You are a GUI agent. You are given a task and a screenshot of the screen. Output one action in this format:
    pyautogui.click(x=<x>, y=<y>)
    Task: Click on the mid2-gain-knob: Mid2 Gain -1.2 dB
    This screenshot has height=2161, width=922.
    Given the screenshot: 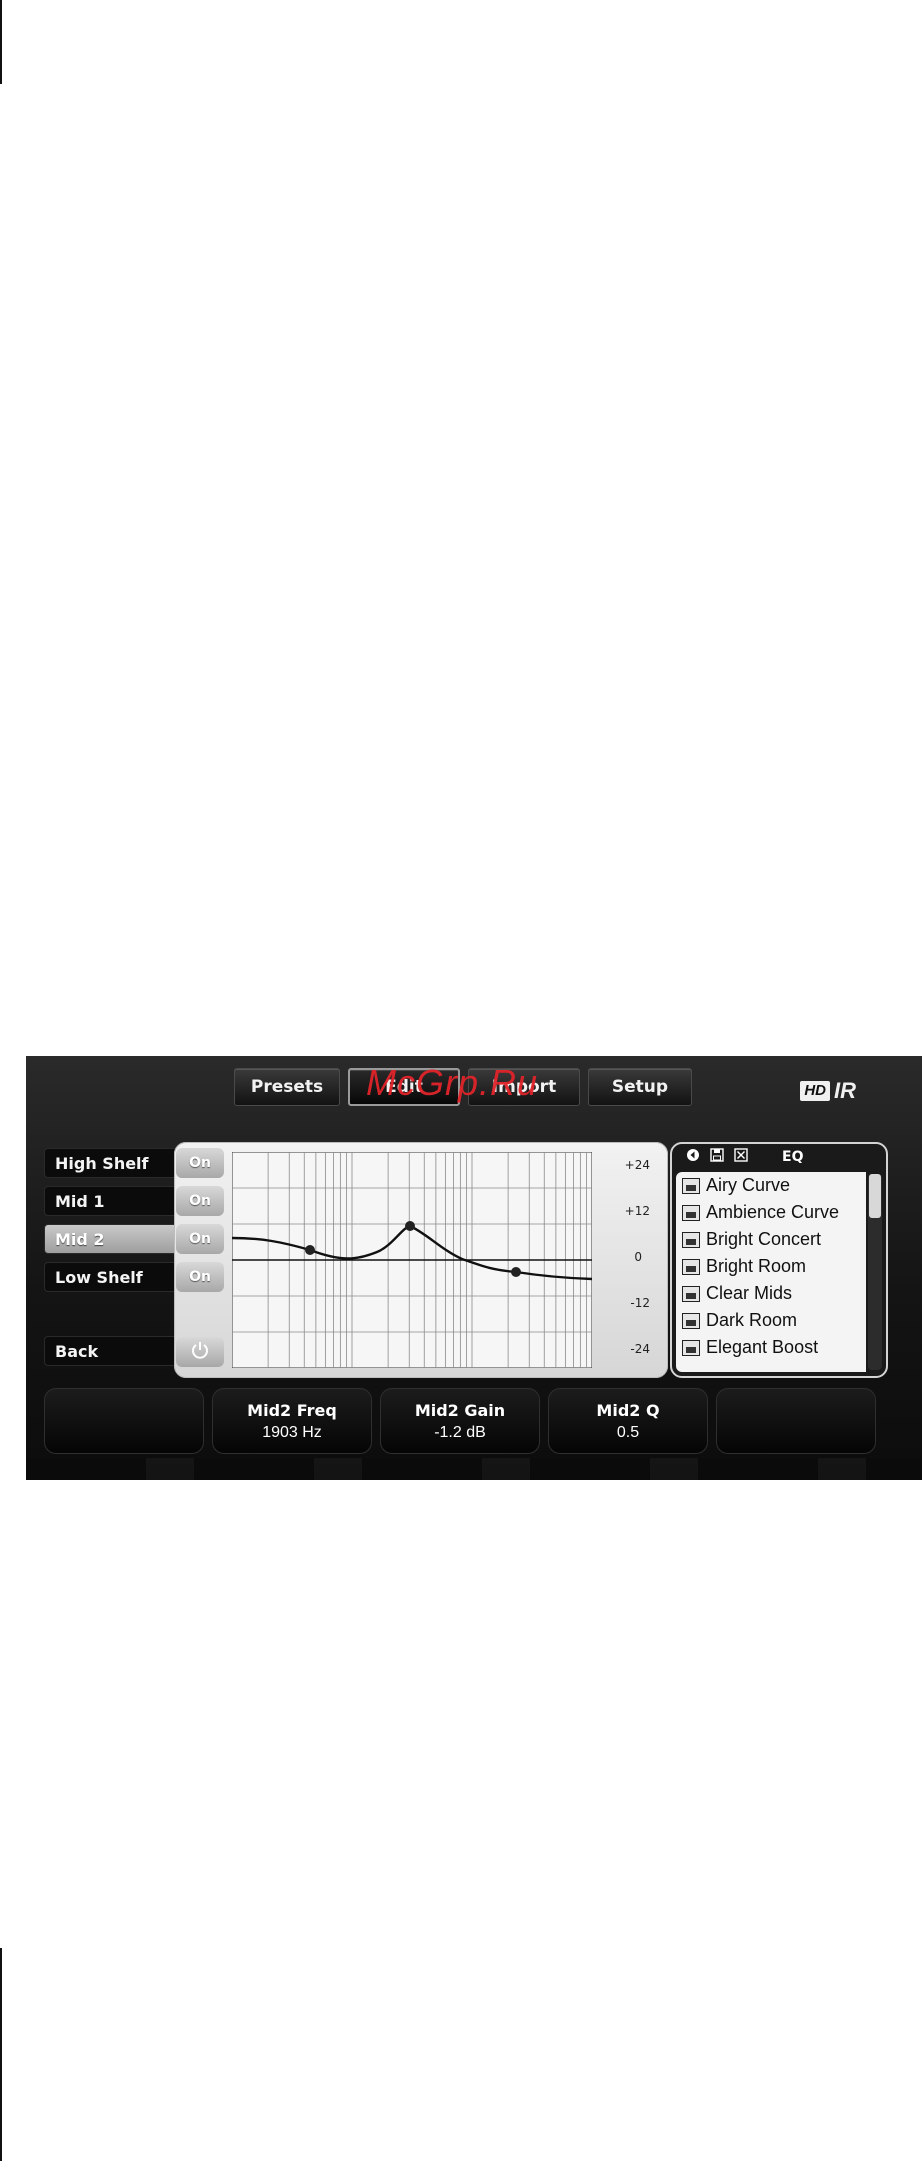 What is the action you would take?
    pyautogui.click(x=460, y=1421)
    